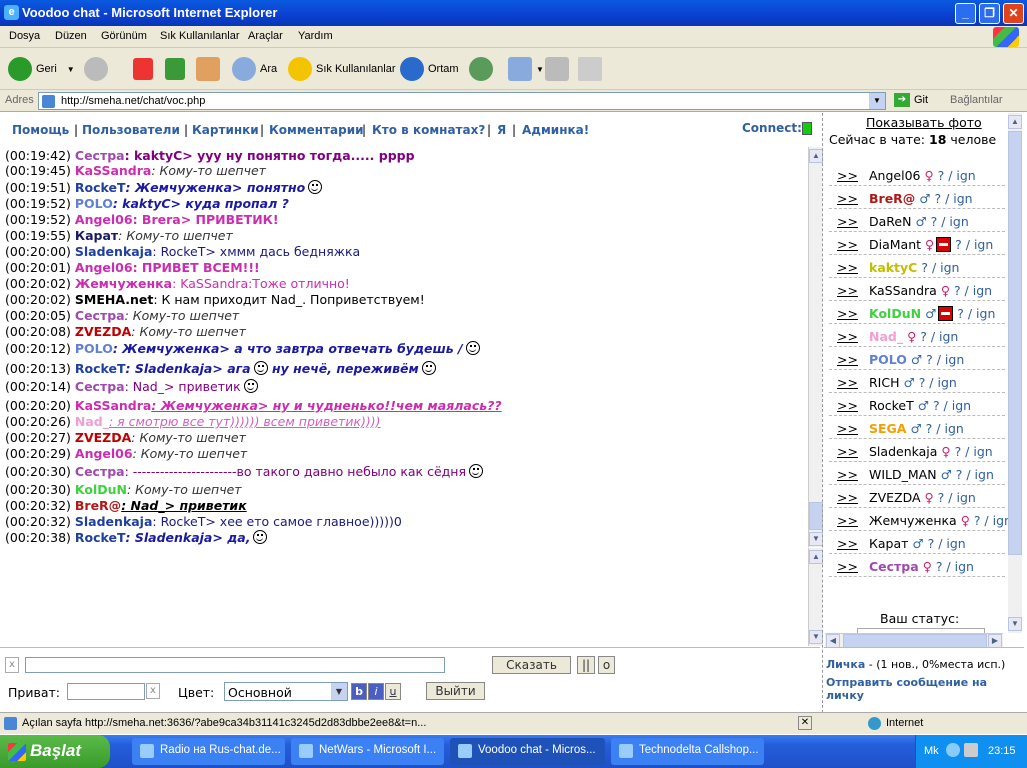 This screenshot has height=768, width=1027. I want to click on print-button, so click(559, 69).